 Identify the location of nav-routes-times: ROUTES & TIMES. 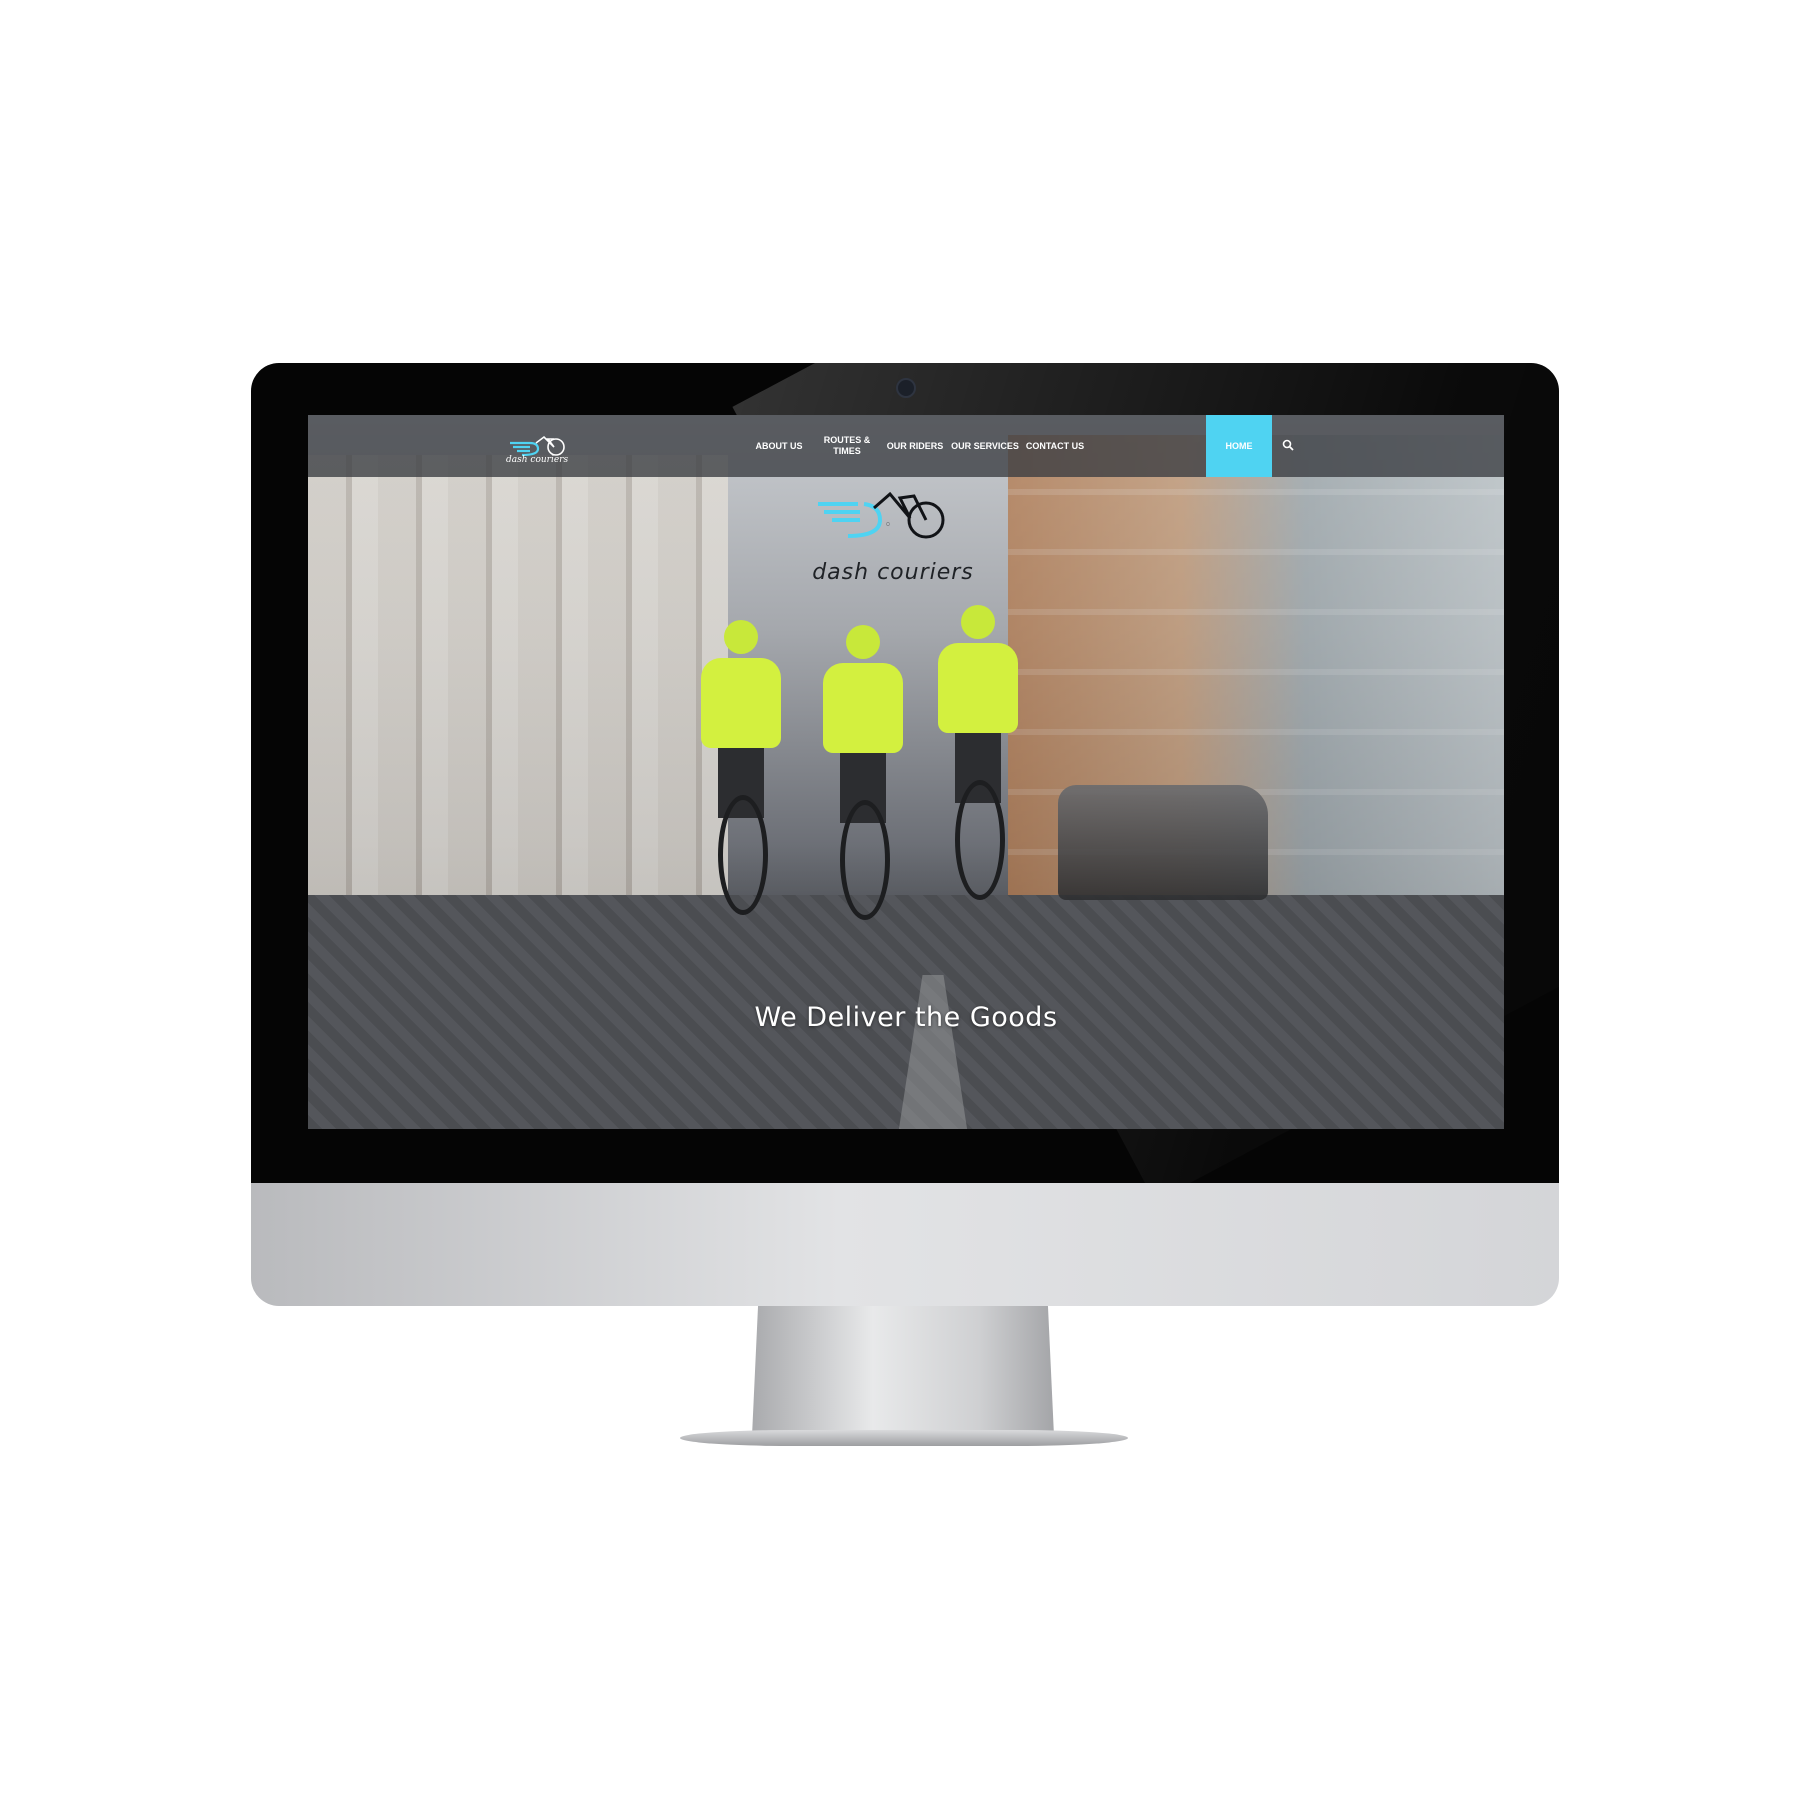
(847, 446).